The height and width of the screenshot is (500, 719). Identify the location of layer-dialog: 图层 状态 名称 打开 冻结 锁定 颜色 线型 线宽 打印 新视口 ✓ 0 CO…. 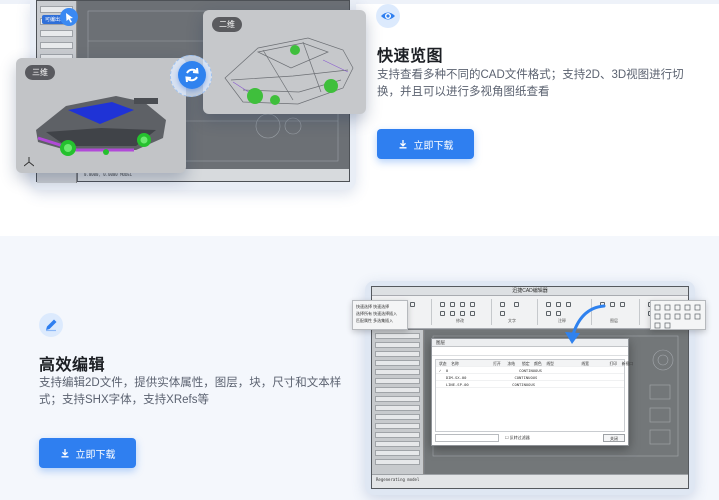
(532, 392).